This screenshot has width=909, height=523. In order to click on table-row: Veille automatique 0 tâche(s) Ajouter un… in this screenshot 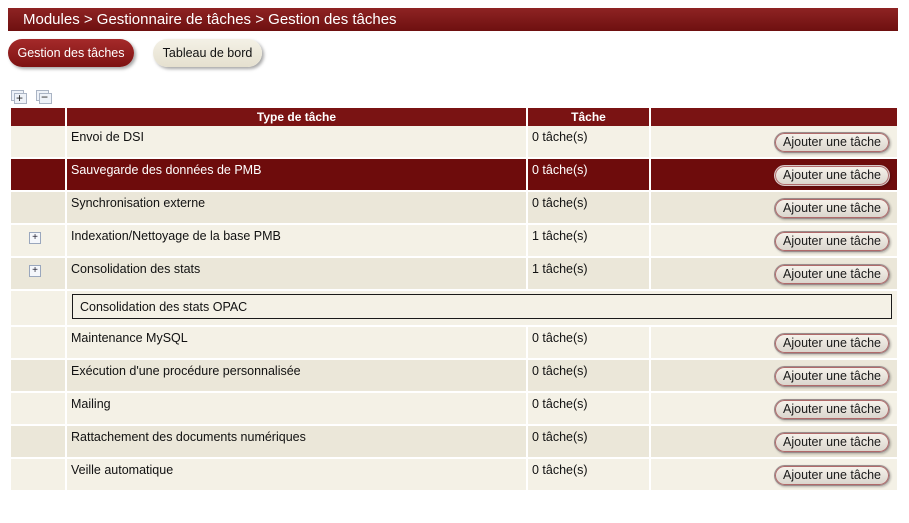, I will do `click(454, 475)`.